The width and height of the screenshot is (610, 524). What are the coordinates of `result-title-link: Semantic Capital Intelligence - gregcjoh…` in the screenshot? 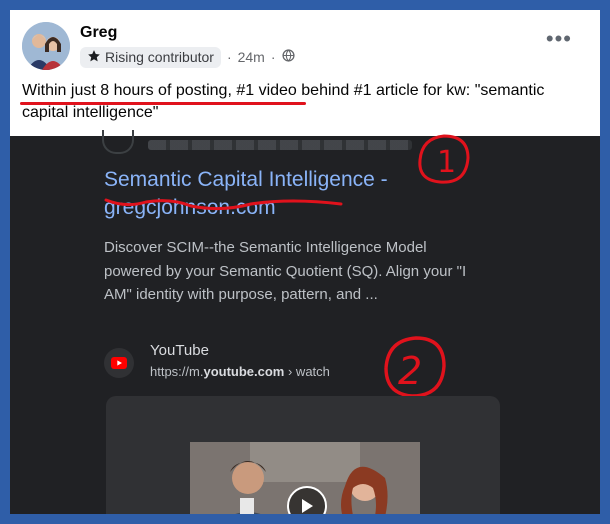 It's located at (269, 194).